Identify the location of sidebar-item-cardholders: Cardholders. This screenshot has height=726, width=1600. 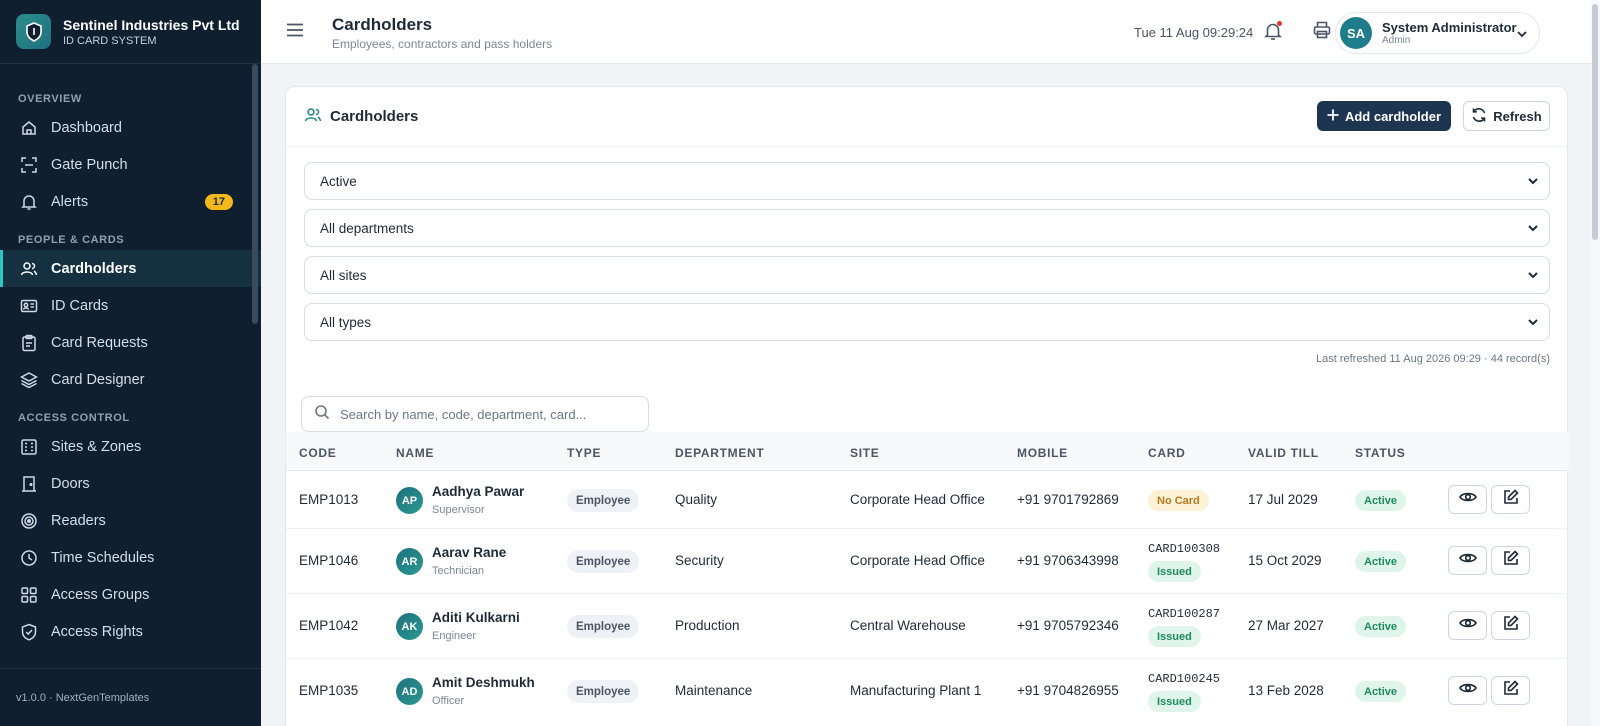
(130, 268).